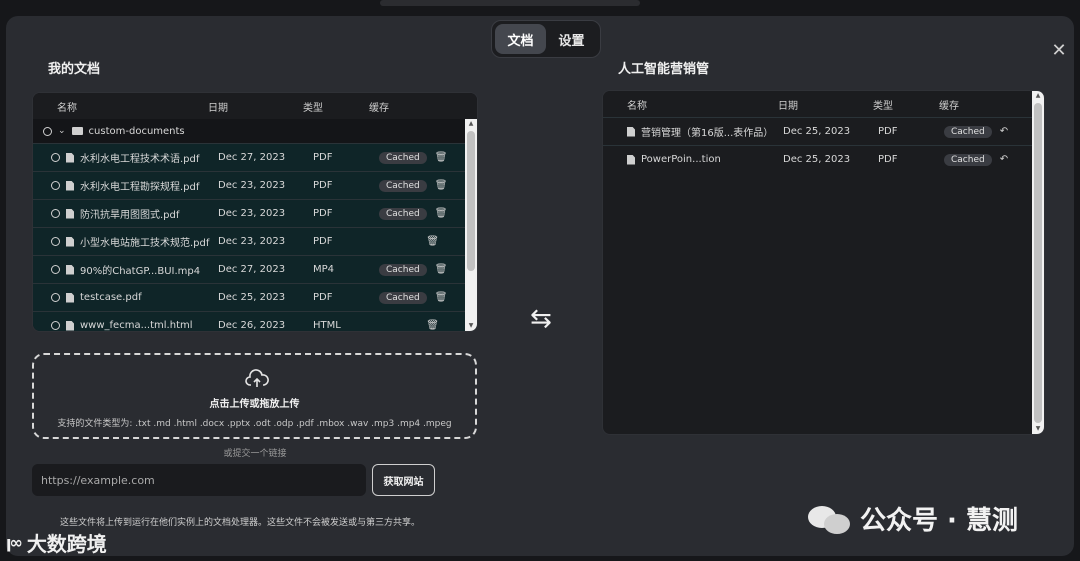 Image resolution: width=1080 pixels, height=561 pixels. Describe the element at coordinates (313, 108) in the screenshot. I see `header-type: 类型` at that location.